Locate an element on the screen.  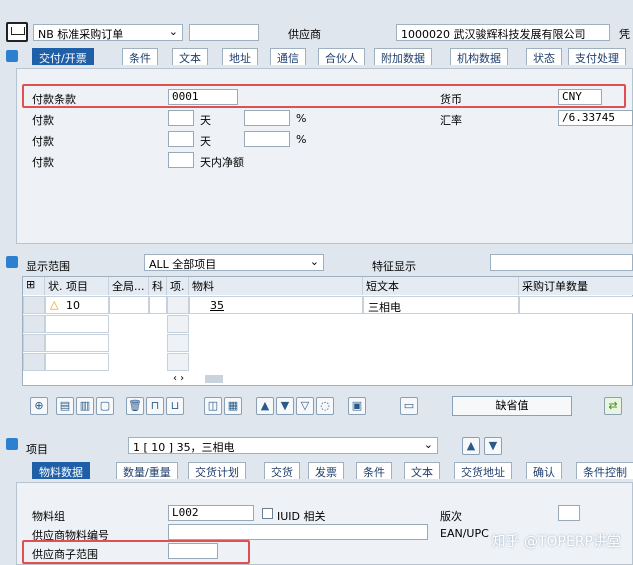
filter-icon: ▽ is located at coordinates (305, 406).